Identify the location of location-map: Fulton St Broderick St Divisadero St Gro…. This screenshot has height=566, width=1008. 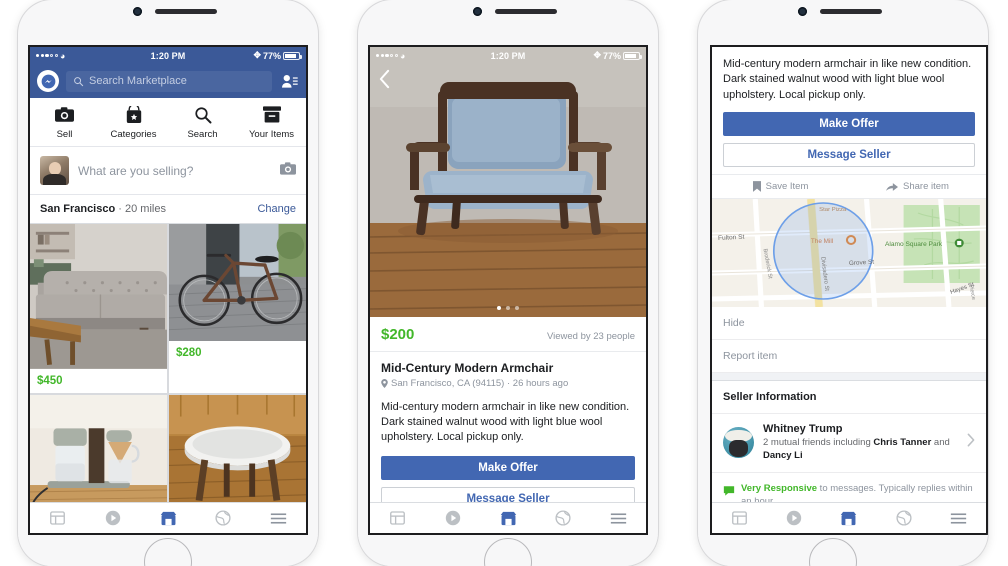
(849, 253).